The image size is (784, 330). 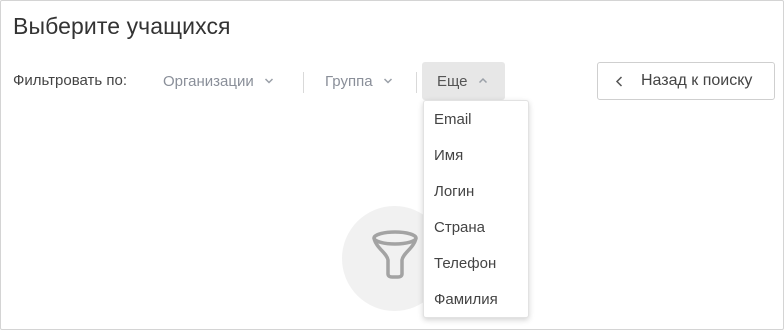 What do you see at coordinates (452, 81) in the screenshot?
I see `filter-more-label: Еще` at bounding box center [452, 81].